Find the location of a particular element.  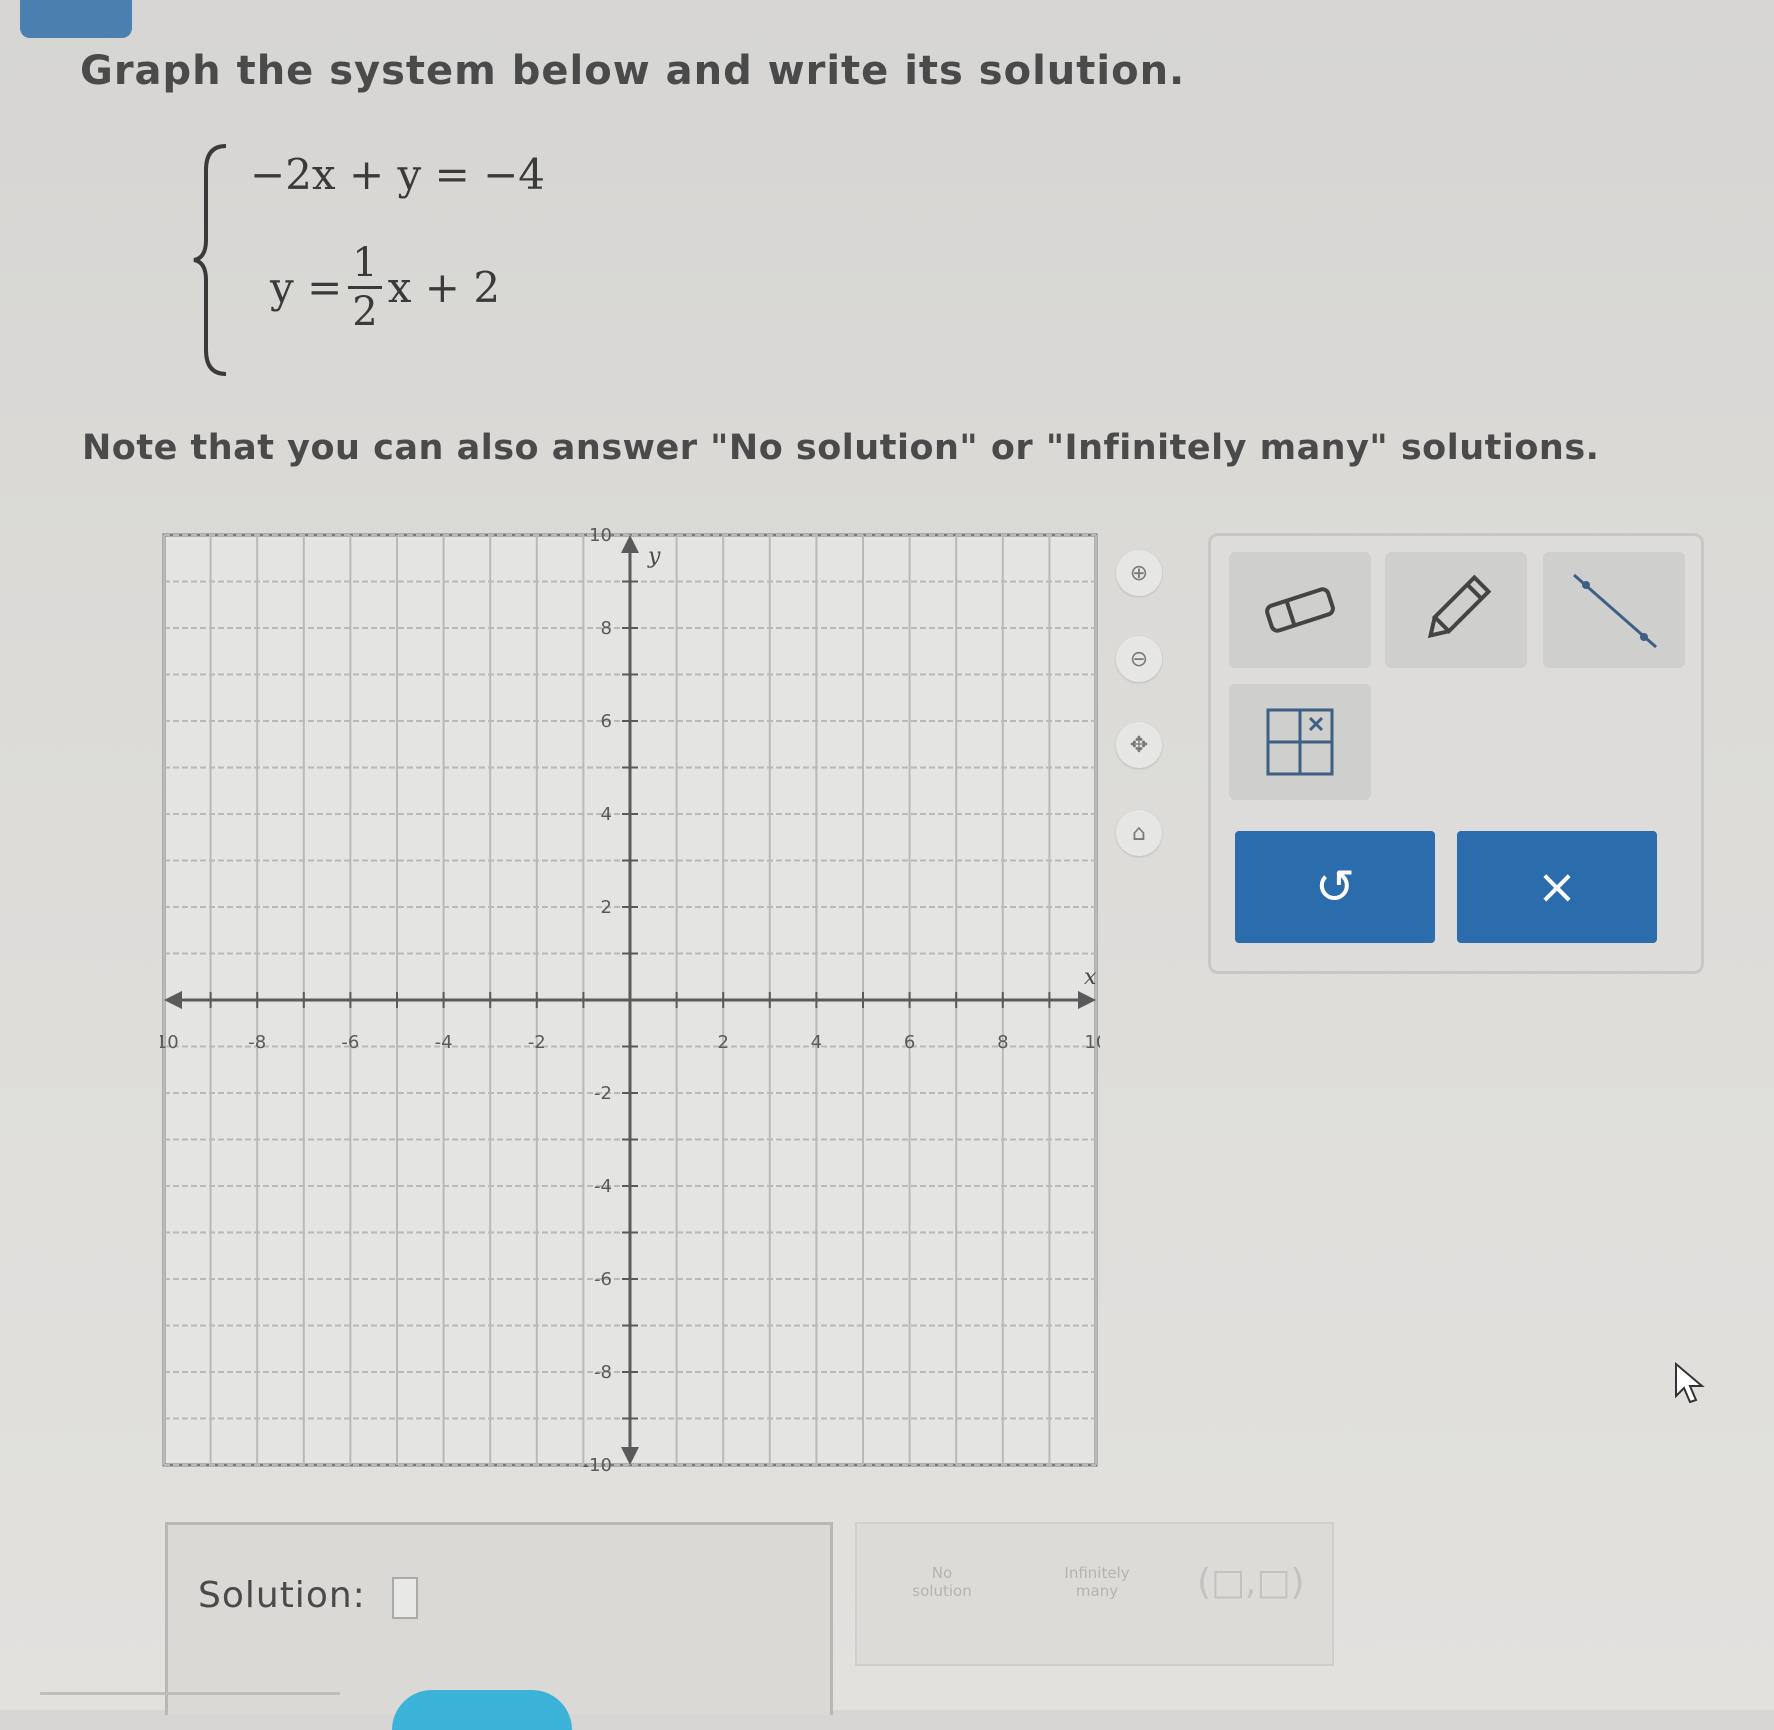

x-tick-label: -4 is located at coordinates (444, 1042).